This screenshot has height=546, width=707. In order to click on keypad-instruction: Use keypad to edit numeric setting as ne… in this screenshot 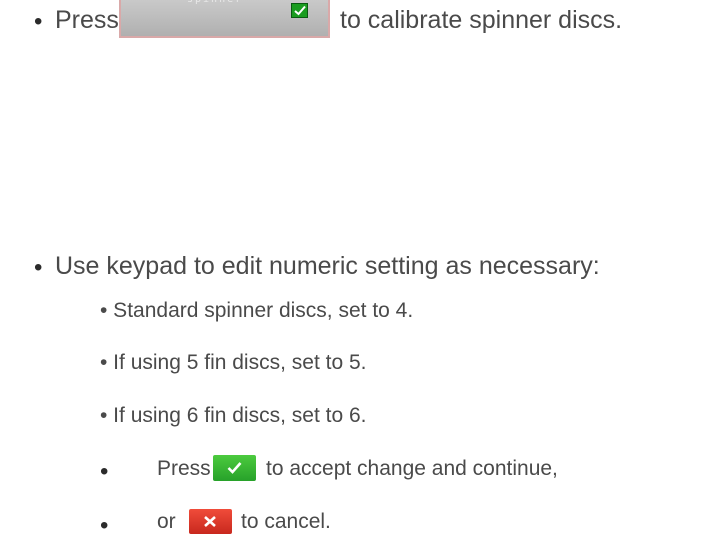, I will do `click(327, 266)`.